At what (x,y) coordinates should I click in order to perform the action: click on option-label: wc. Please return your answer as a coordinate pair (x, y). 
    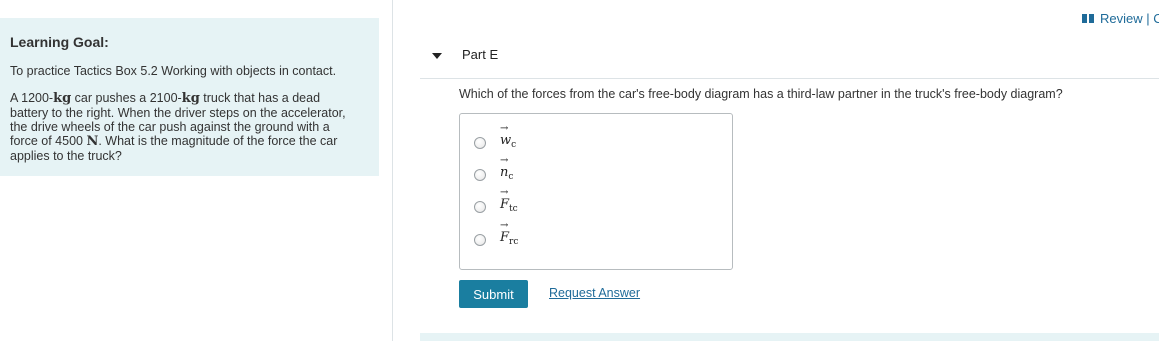
    Looking at the image, I should click on (508, 136).